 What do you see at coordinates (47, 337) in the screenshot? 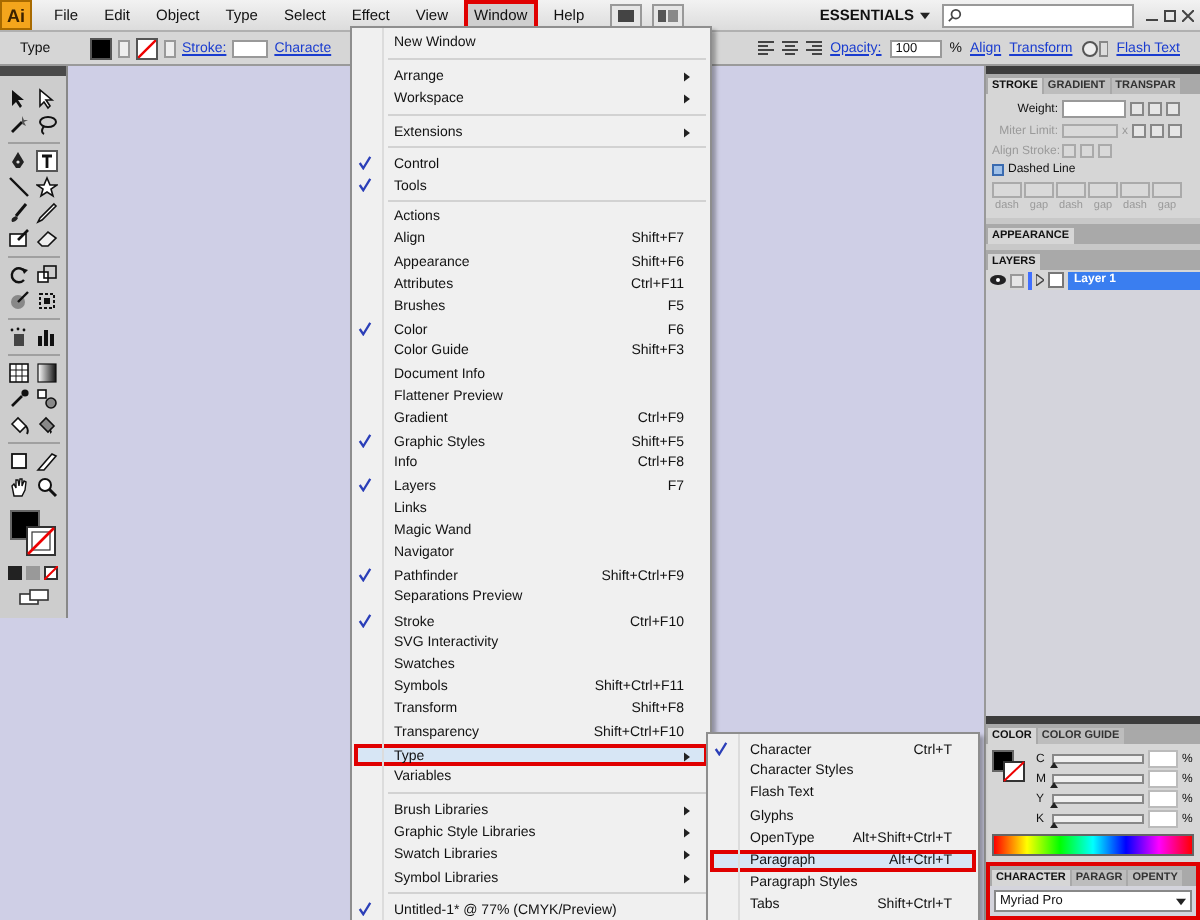
I see `bar-graph-icon` at bounding box center [47, 337].